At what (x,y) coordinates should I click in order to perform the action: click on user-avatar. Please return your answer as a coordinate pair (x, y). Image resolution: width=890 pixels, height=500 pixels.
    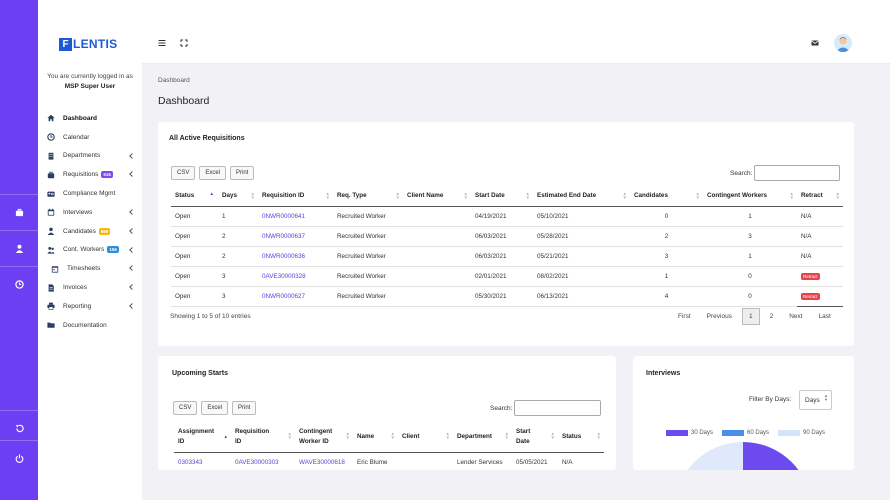
    Looking at the image, I should click on (843, 43).